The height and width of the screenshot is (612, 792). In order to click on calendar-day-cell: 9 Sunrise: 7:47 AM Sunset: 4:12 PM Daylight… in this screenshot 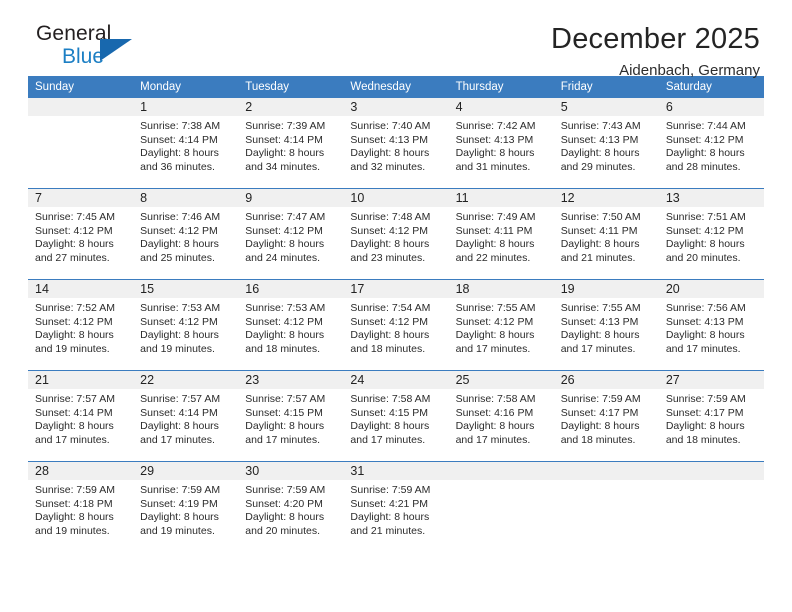, I will do `click(291, 234)`.